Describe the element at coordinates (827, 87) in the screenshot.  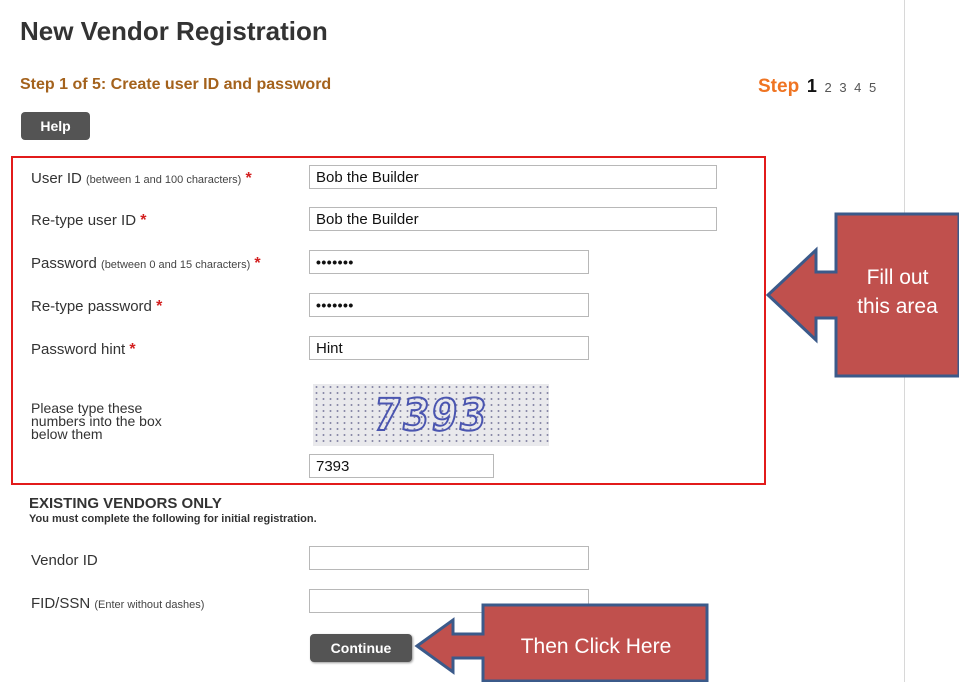
I see `step-link-2: 2` at that location.